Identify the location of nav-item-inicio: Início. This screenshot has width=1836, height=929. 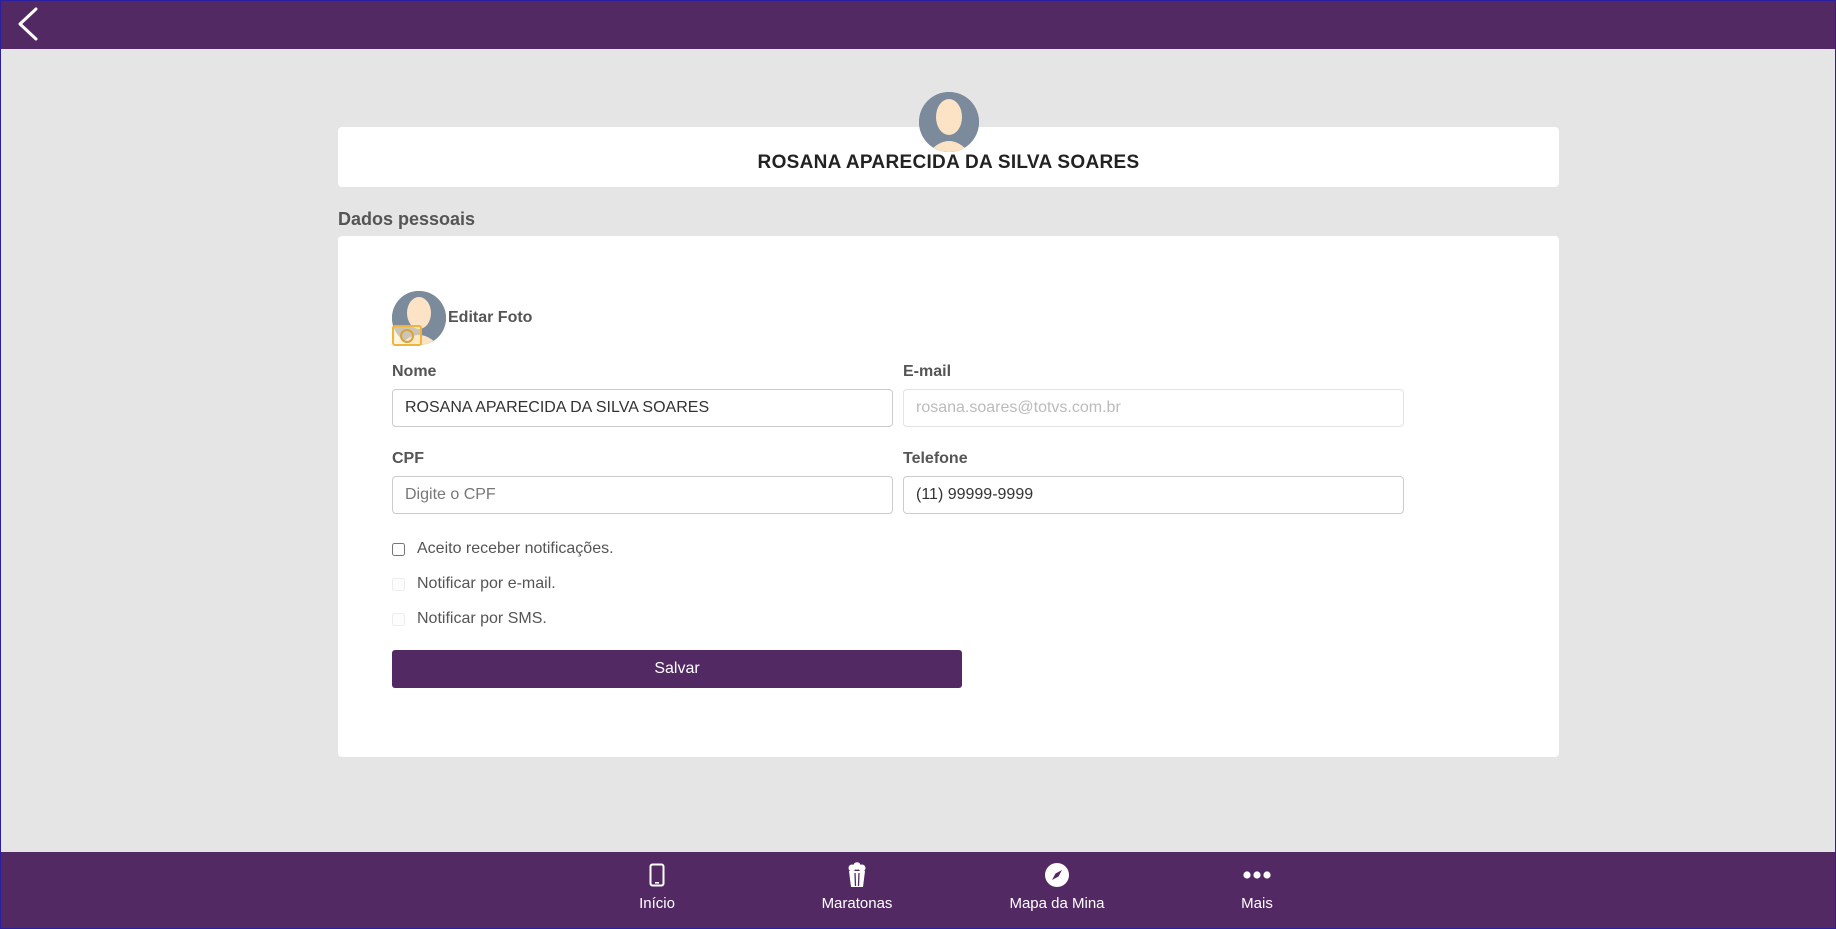
(657, 891).